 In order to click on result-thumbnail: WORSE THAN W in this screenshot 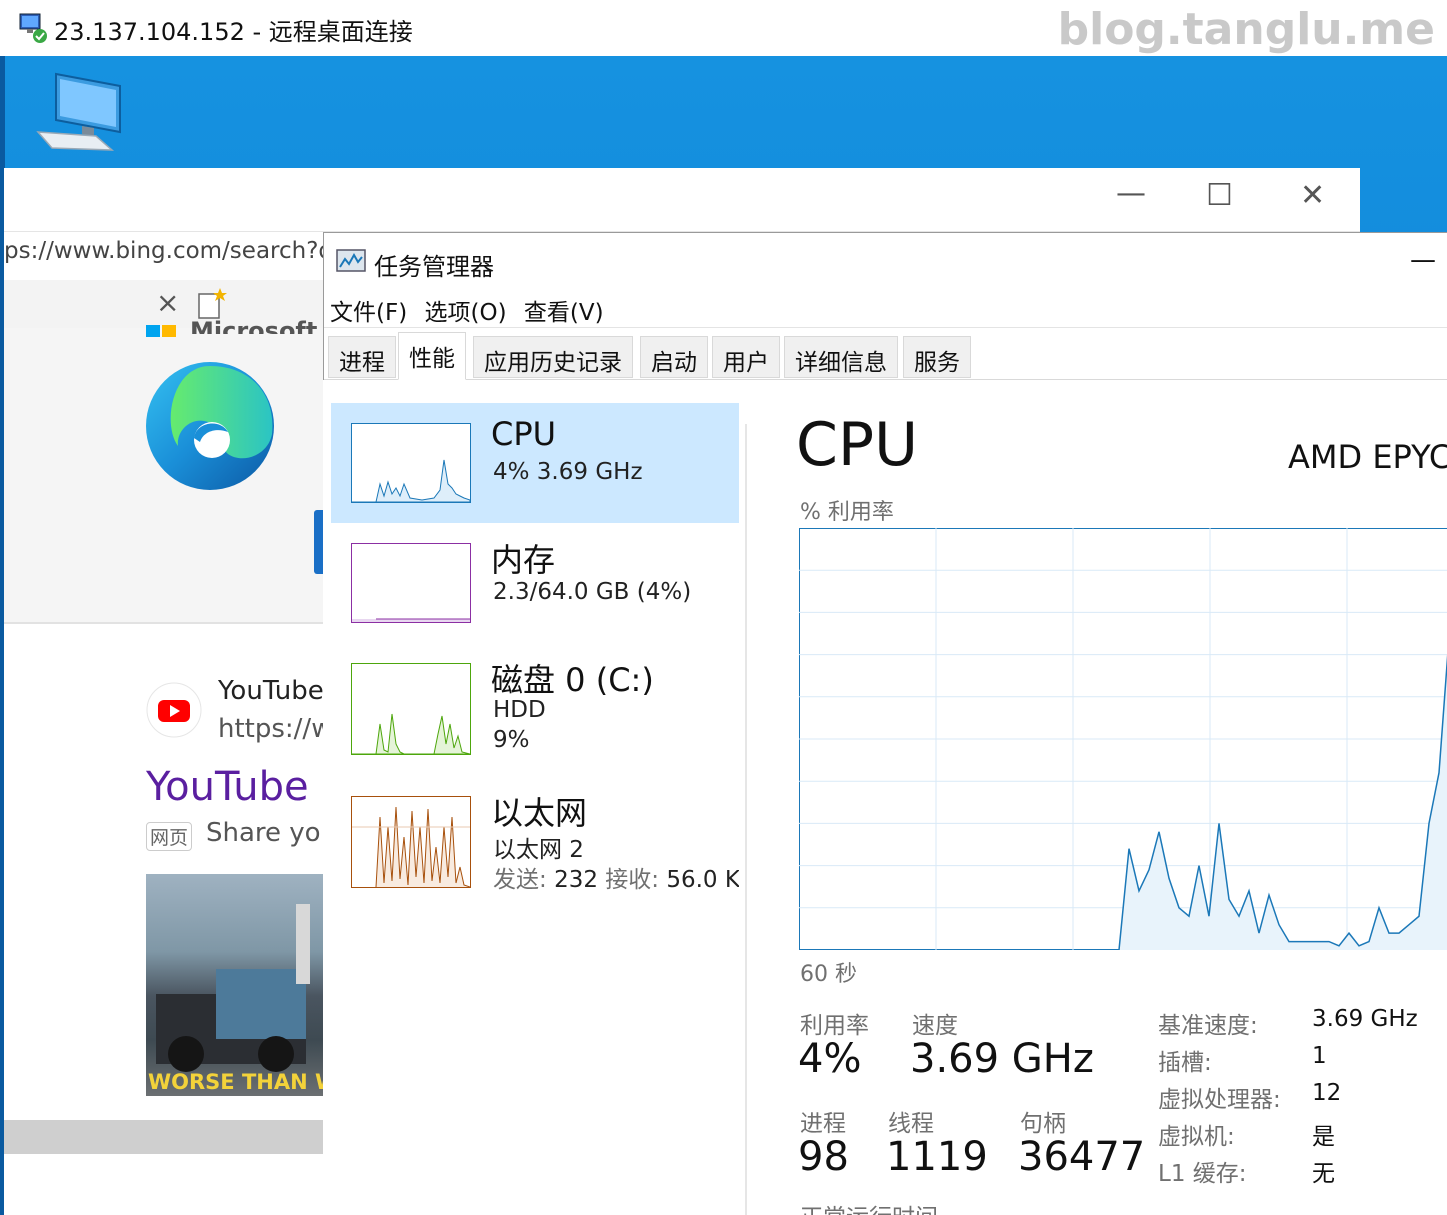, I will do `click(235, 985)`.